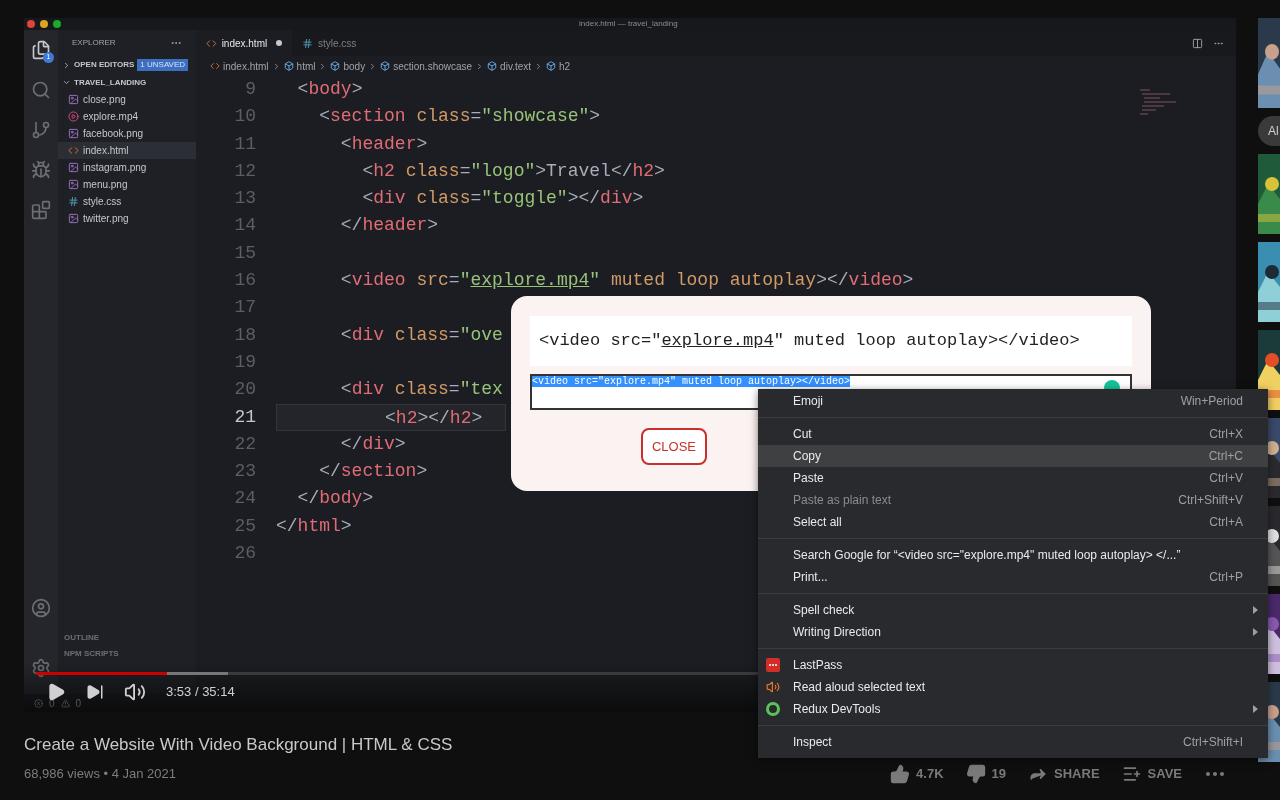  What do you see at coordinates (41, 210) in the screenshot?
I see `blocks-icon` at bounding box center [41, 210].